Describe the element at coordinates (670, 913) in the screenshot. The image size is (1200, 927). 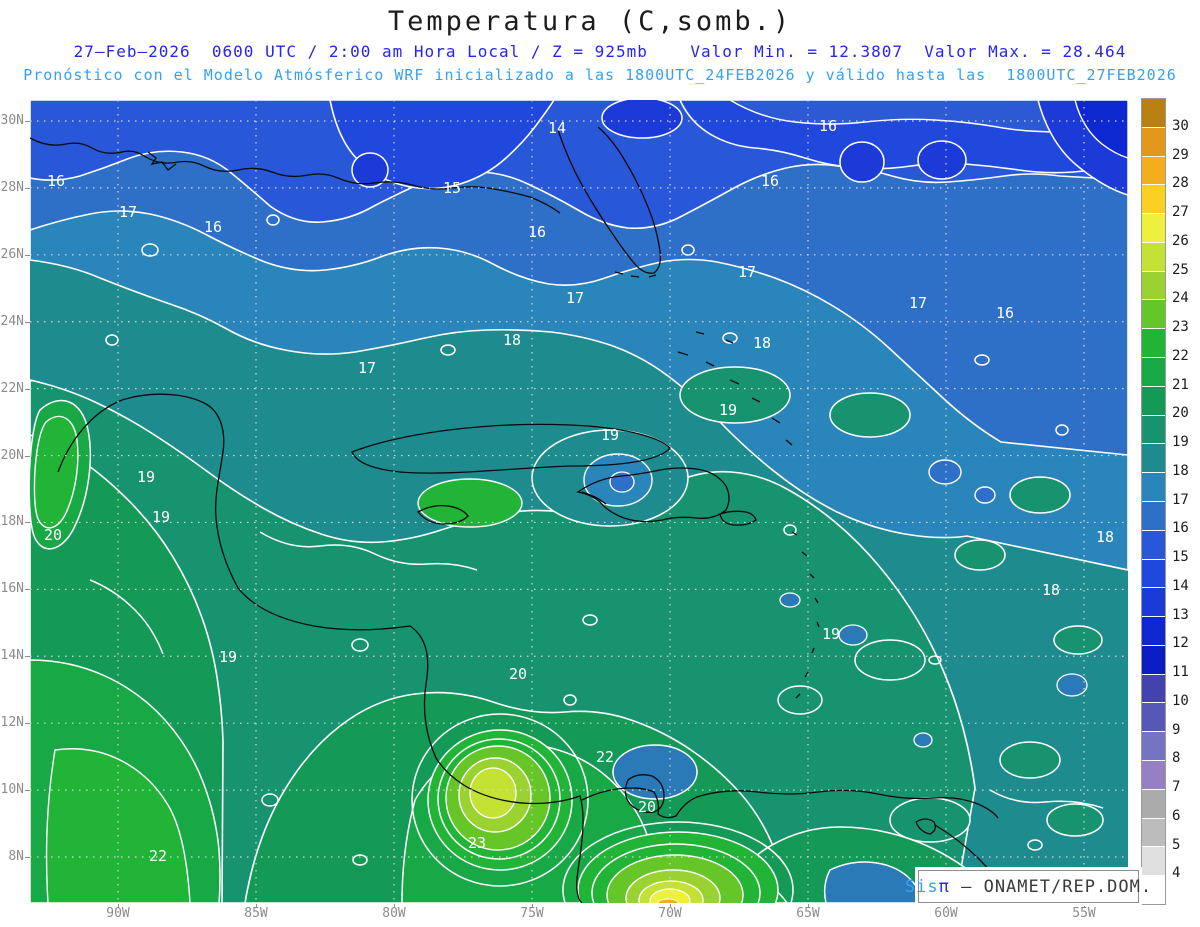
I see `lon-axis-label: 70W` at that location.